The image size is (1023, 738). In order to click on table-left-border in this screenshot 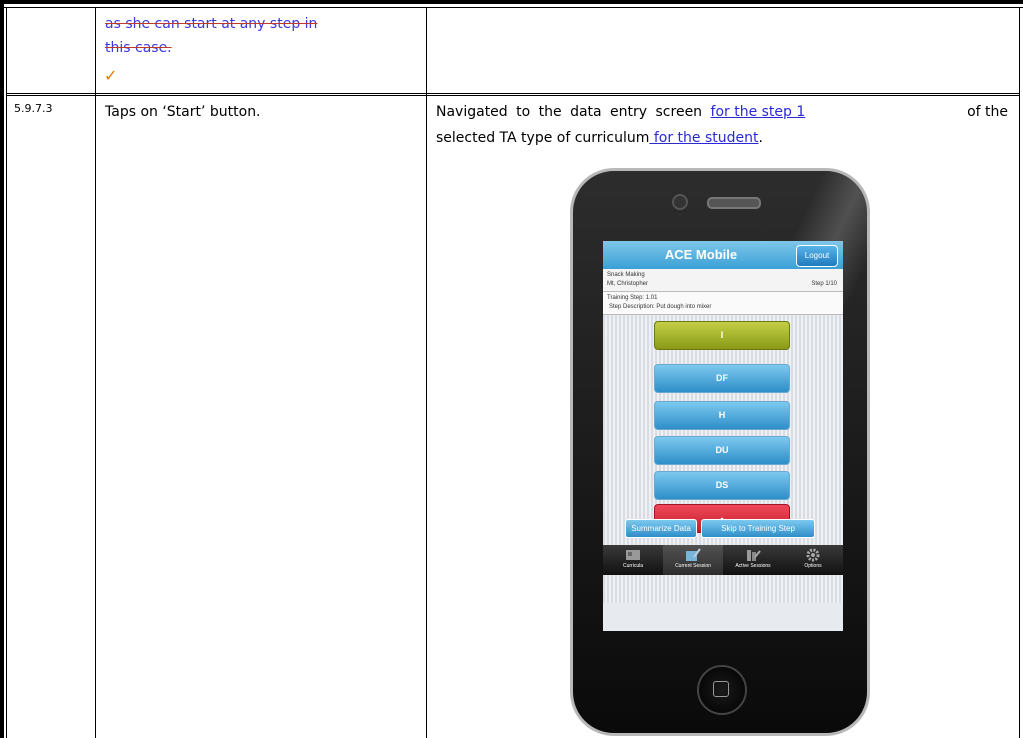, I will do `click(2, 369)`.